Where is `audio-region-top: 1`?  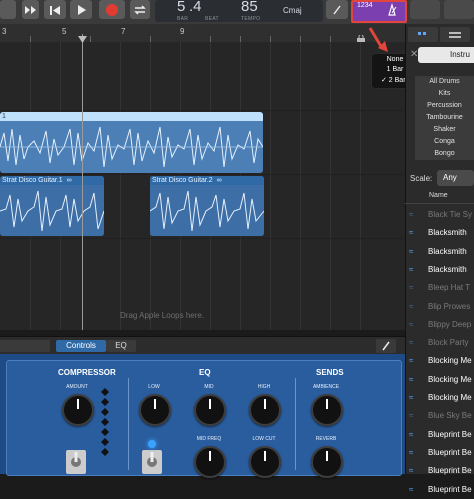 audio-region-top: 1 is located at coordinates (131, 142).